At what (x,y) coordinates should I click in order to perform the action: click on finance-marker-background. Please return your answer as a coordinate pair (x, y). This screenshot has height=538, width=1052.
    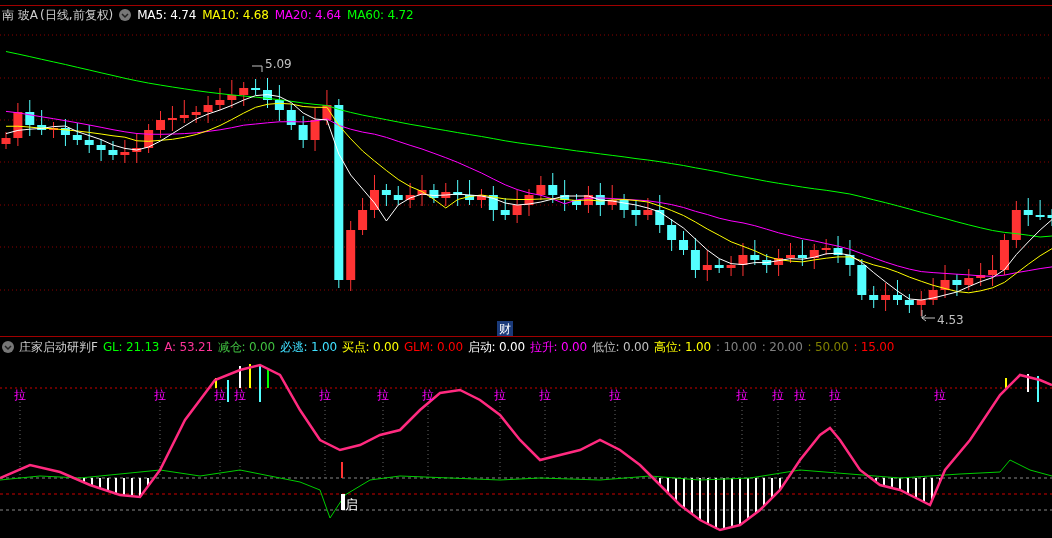
    Looking at the image, I should click on (505, 328).